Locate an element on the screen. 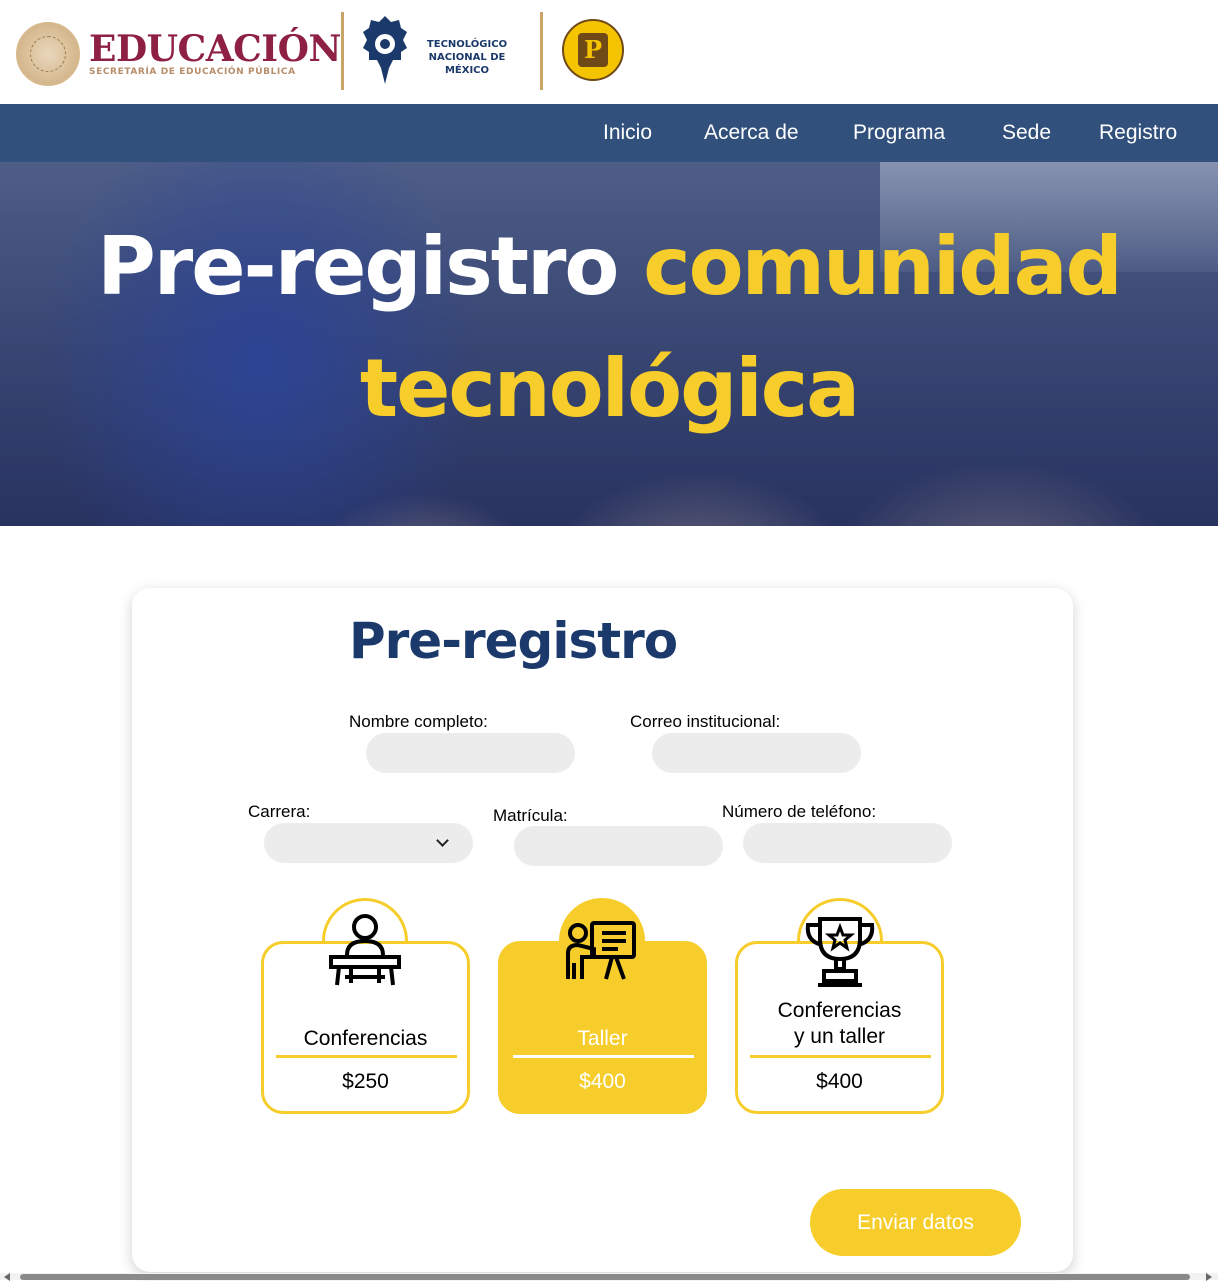  chevron-down-icon is located at coordinates (442, 840).